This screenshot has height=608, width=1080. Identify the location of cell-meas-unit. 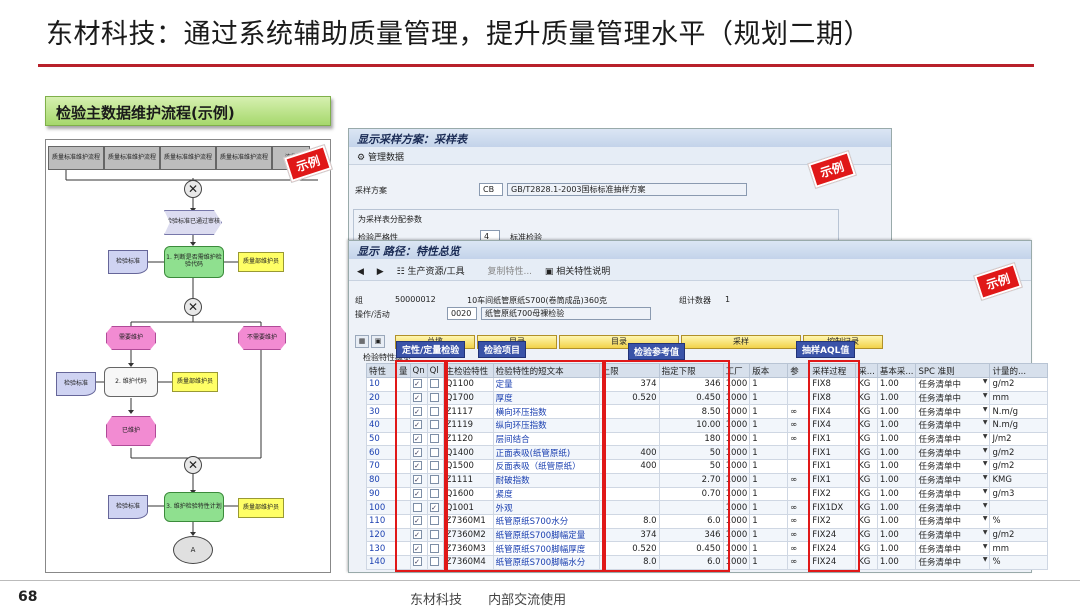
(1019, 507).